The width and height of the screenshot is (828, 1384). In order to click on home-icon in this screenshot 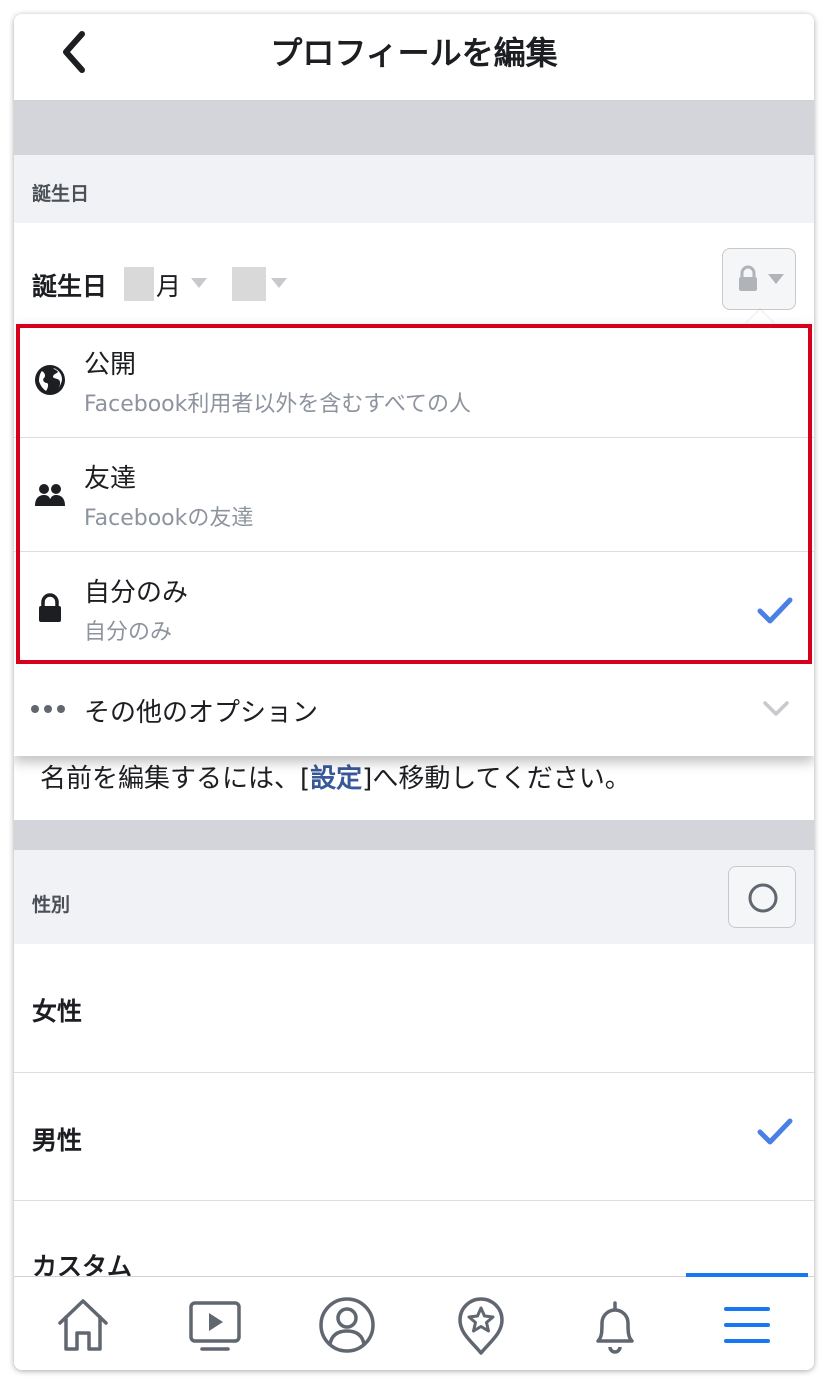, I will do `click(83, 1325)`.